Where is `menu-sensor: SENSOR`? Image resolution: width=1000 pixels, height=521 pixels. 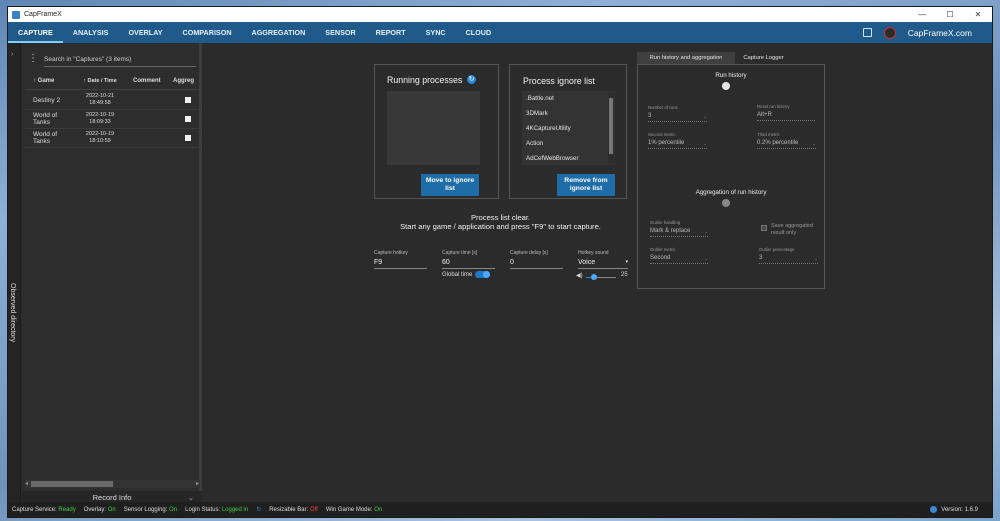
menu-sensor: SENSOR is located at coordinates (340, 32).